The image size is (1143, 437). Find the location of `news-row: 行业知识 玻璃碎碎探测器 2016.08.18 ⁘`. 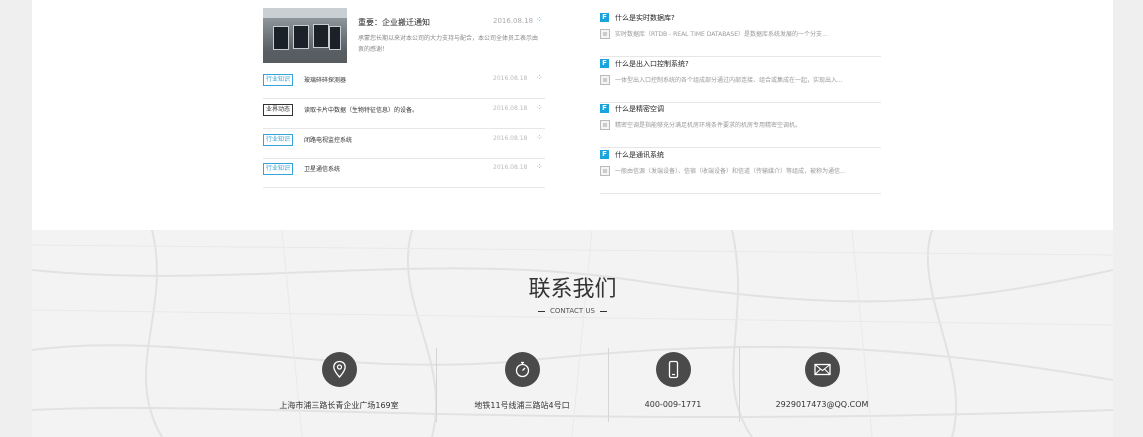

news-row: 行业知识 玻璃碎碎探测器 2016.08.18 ⁘ is located at coordinates (404, 84).